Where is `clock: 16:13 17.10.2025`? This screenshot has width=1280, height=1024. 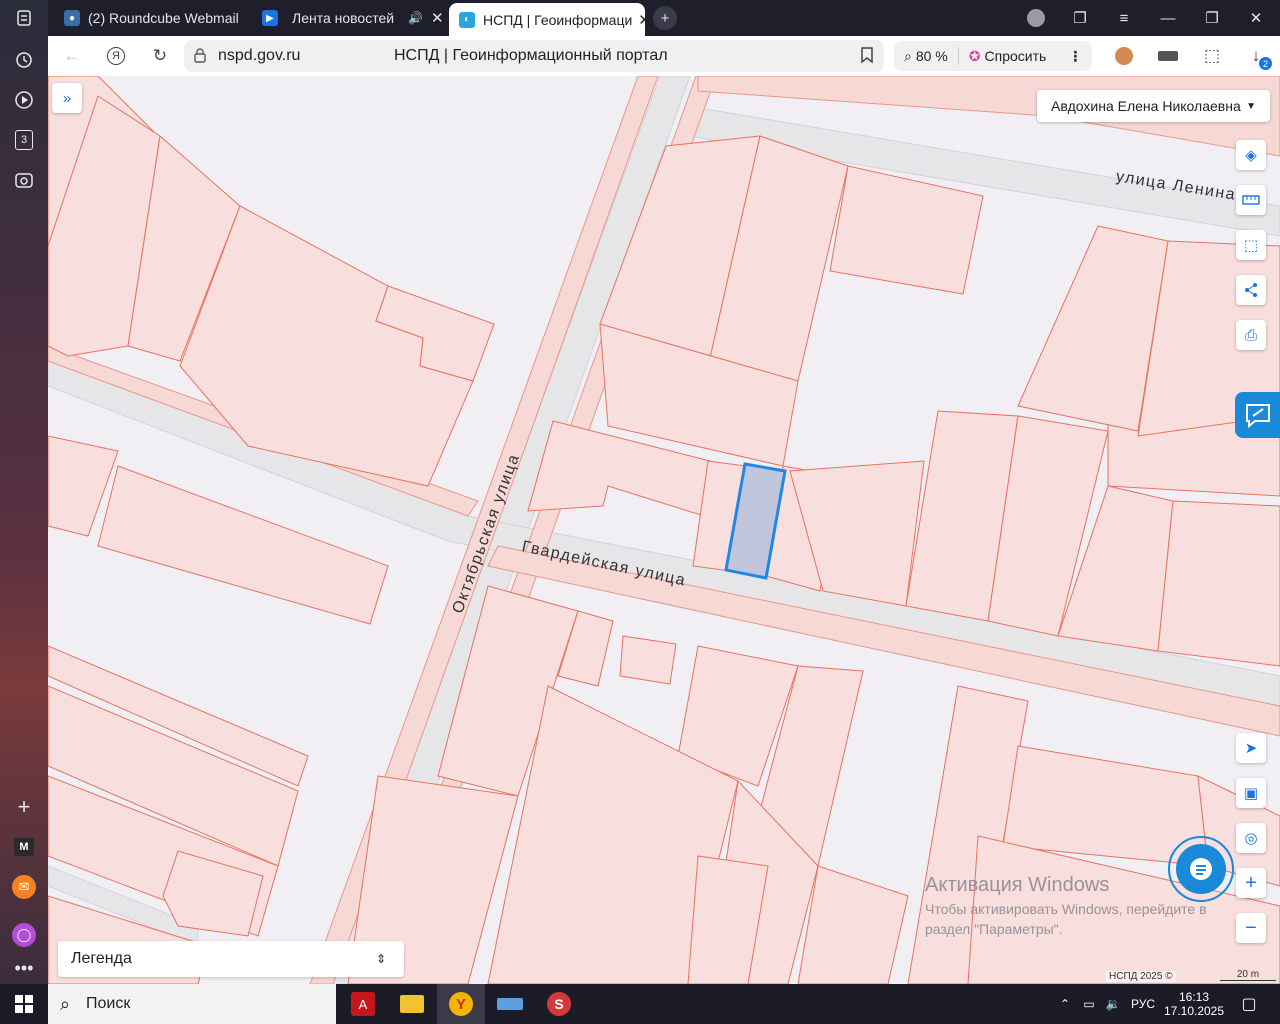
clock: 16:13 17.10.2025 is located at coordinates (1194, 1004).